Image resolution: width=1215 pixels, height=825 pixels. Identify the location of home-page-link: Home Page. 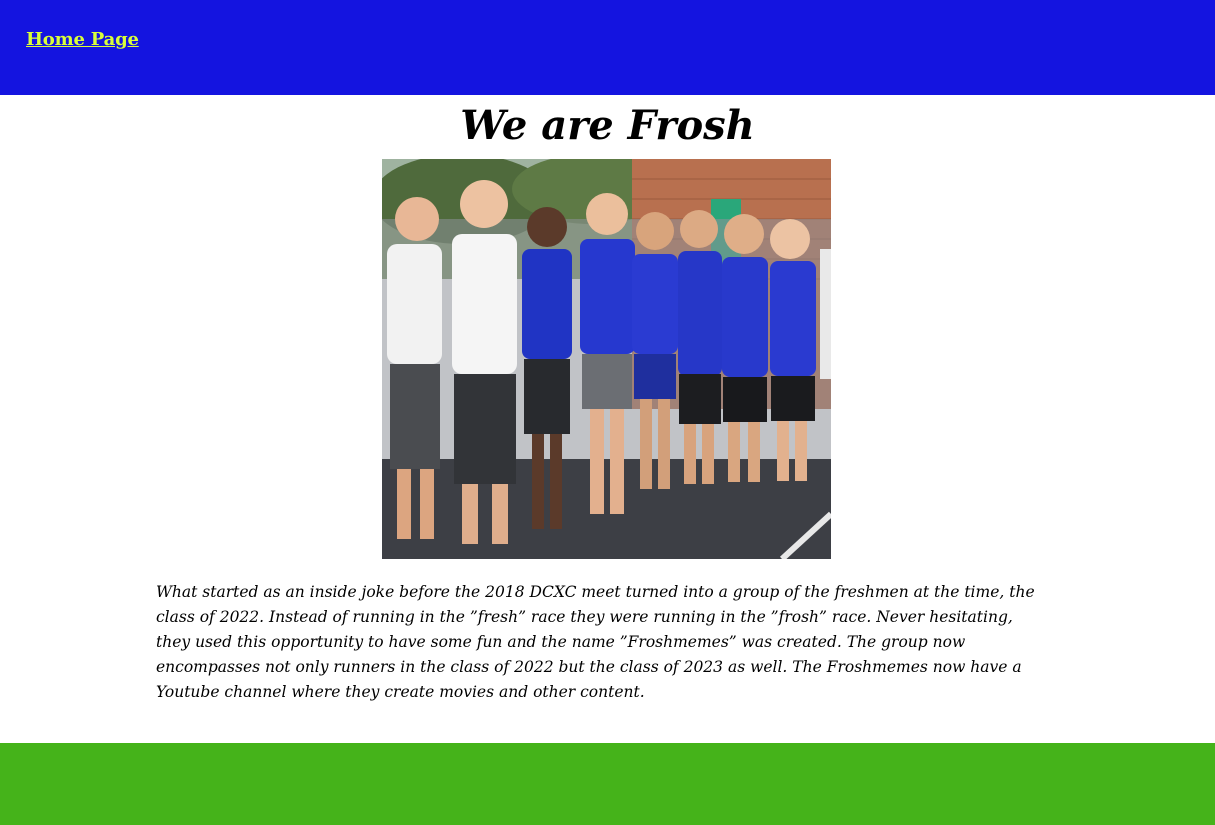
(82, 39).